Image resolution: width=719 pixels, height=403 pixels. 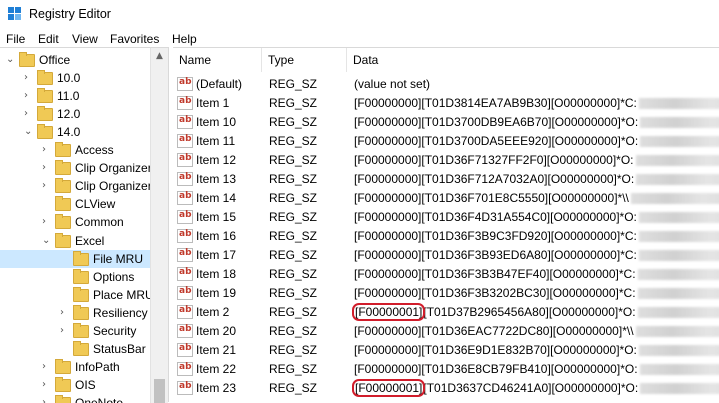 I want to click on column-header-data: Data, so click(x=533, y=60).